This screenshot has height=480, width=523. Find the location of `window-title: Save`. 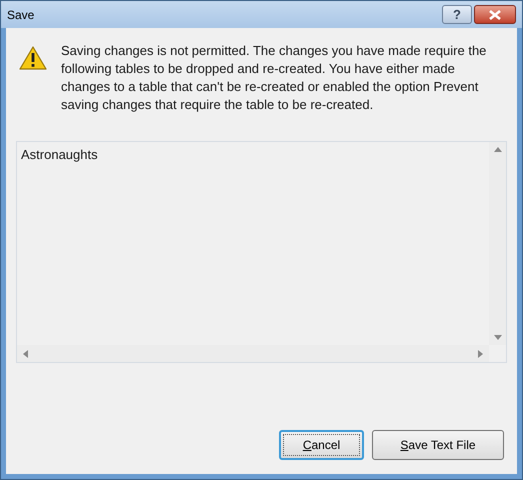

window-title: Save is located at coordinates (20, 15).